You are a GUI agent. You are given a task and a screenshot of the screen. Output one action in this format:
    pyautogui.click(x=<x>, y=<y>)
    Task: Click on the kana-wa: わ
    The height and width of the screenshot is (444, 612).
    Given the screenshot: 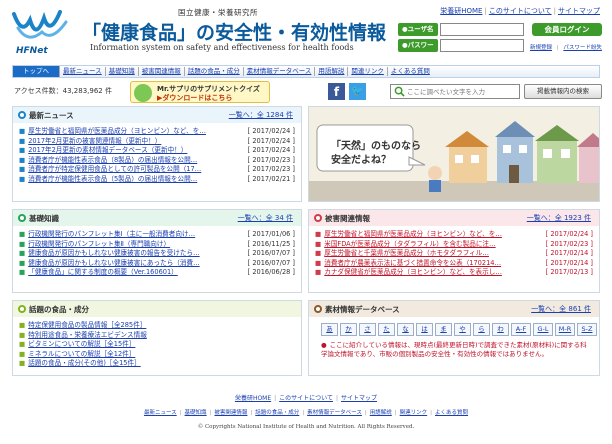 What is the action you would take?
    pyautogui.click(x=500, y=329)
    